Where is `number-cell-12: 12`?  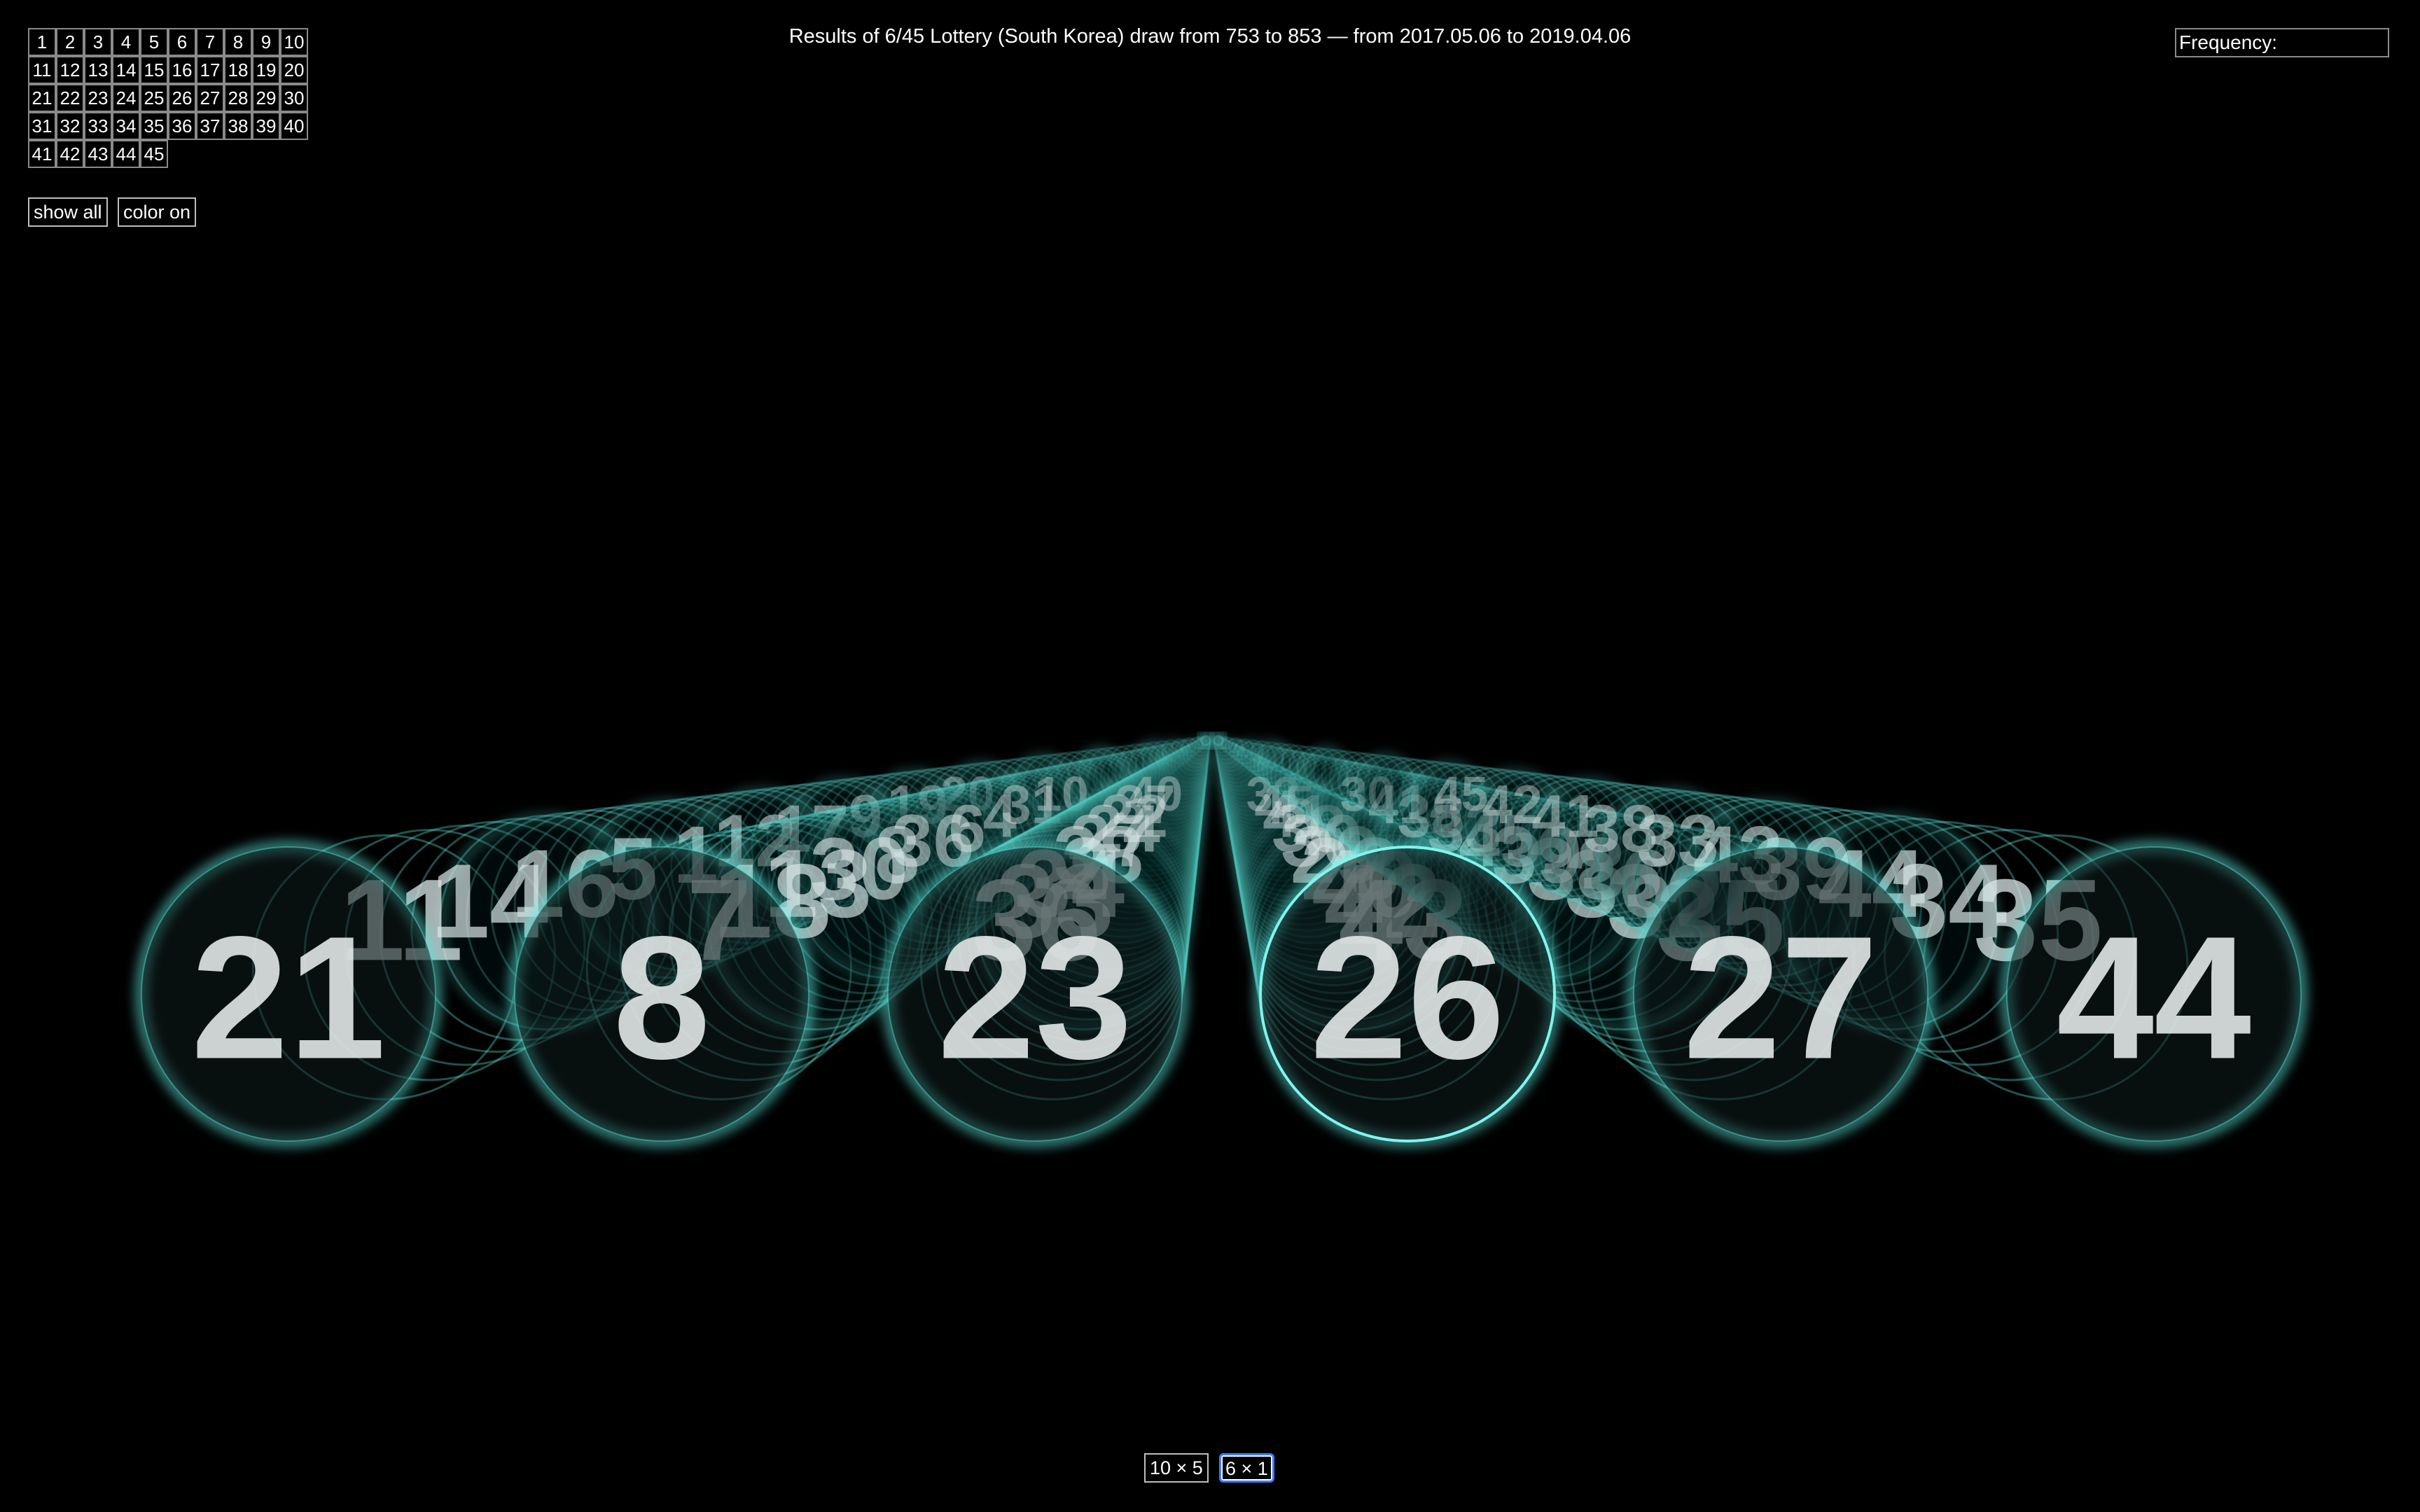 number-cell-12: 12 is located at coordinates (70, 70).